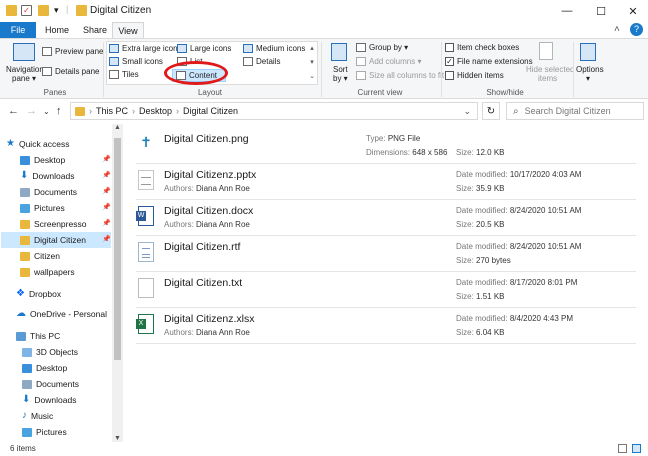 The width and height of the screenshot is (648, 456). What do you see at coordinates (54, 272) in the screenshot?
I see `nav-item-label: wallpapers` at bounding box center [54, 272].